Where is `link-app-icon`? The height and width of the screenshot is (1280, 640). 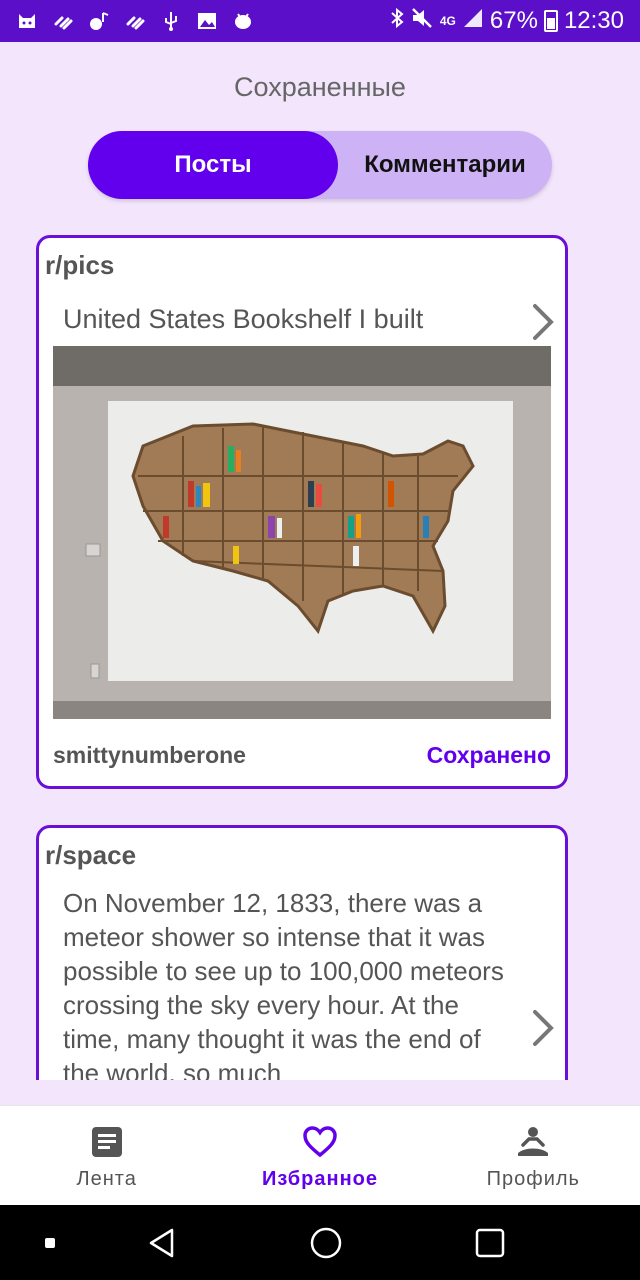
link-app-icon is located at coordinates (63, 21).